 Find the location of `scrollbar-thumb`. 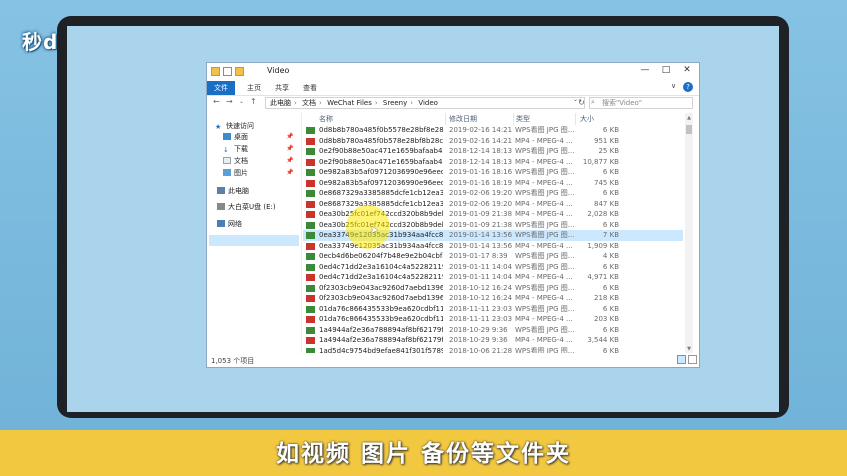

scrollbar-thumb is located at coordinates (689, 129).